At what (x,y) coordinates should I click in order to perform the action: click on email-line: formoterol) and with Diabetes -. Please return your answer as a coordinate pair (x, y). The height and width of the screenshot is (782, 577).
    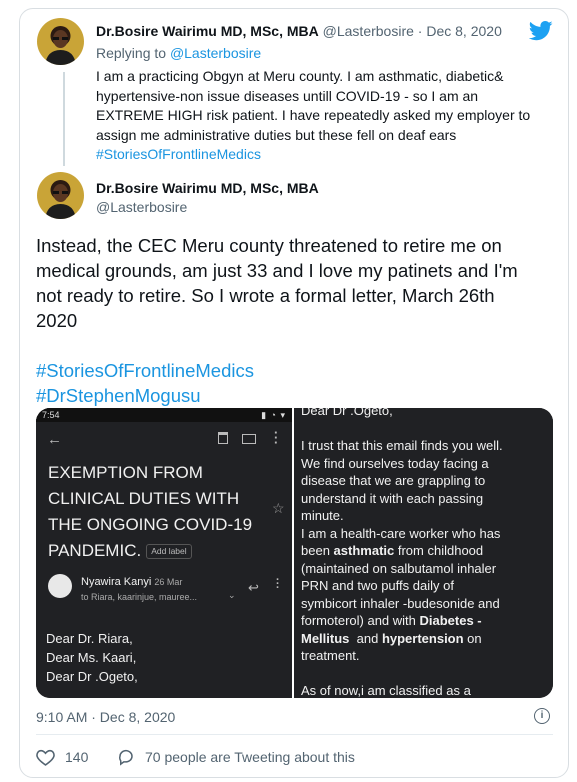
    Looking at the image, I should click on (402, 621).